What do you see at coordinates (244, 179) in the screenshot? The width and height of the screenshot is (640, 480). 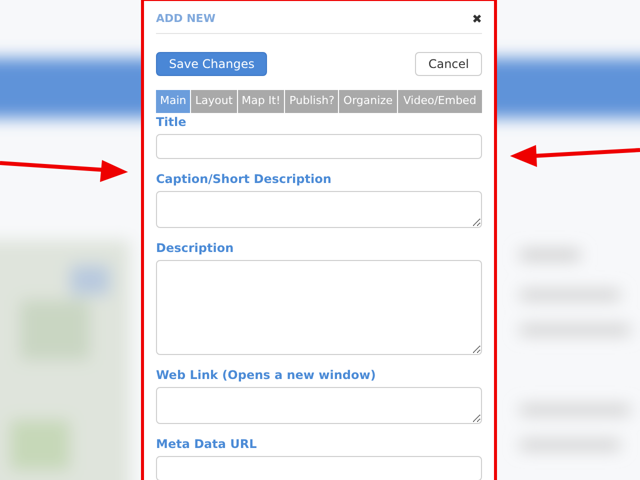 I see `field-label: Caption/Short Description` at bounding box center [244, 179].